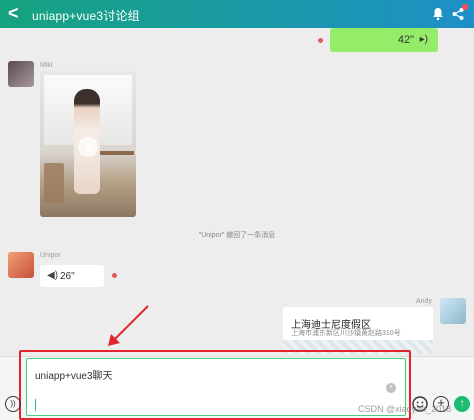 Image resolution: width=474 pixels, height=420 pixels. I want to click on photo-chair, so click(54, 183).